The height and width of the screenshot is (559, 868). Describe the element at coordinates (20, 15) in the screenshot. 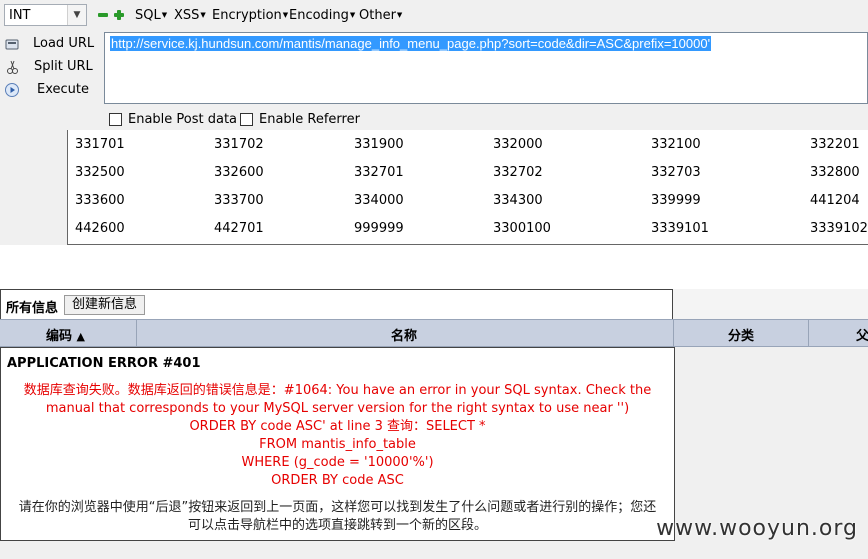

I see `type-select-value: INT` at that location.